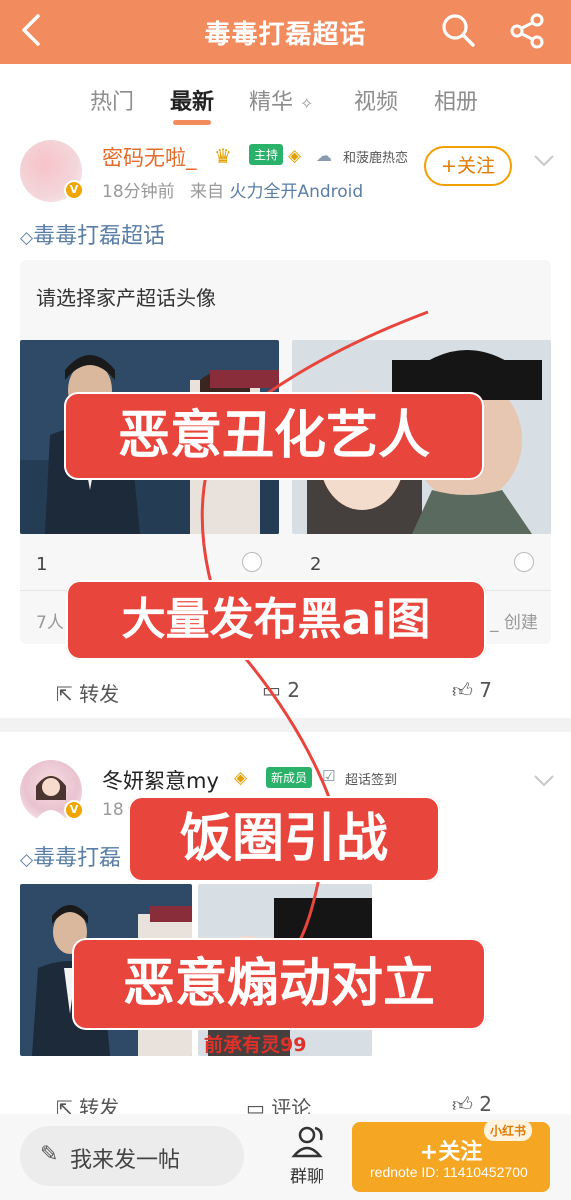  What do you see at coordinates (160, 780) in the screenshot?
I see `author-name: 冬妍絮意my` at bounding box center [160, 780].